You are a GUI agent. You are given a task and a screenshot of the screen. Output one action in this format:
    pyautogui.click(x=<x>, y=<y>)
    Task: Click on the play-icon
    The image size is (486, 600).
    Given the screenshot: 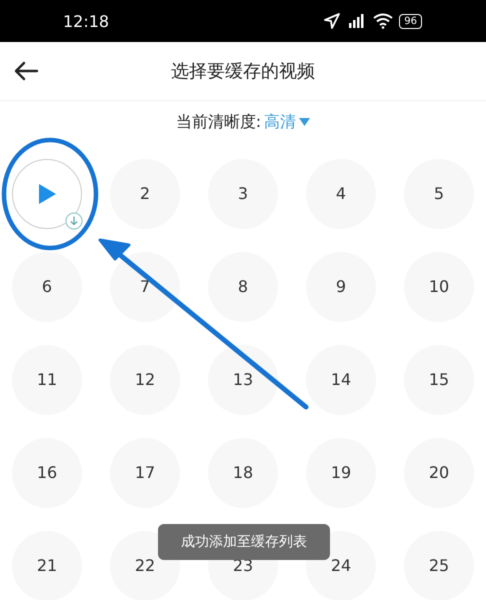 What is the action you would take?
    pyautogui.click(x=47, y=193)
    